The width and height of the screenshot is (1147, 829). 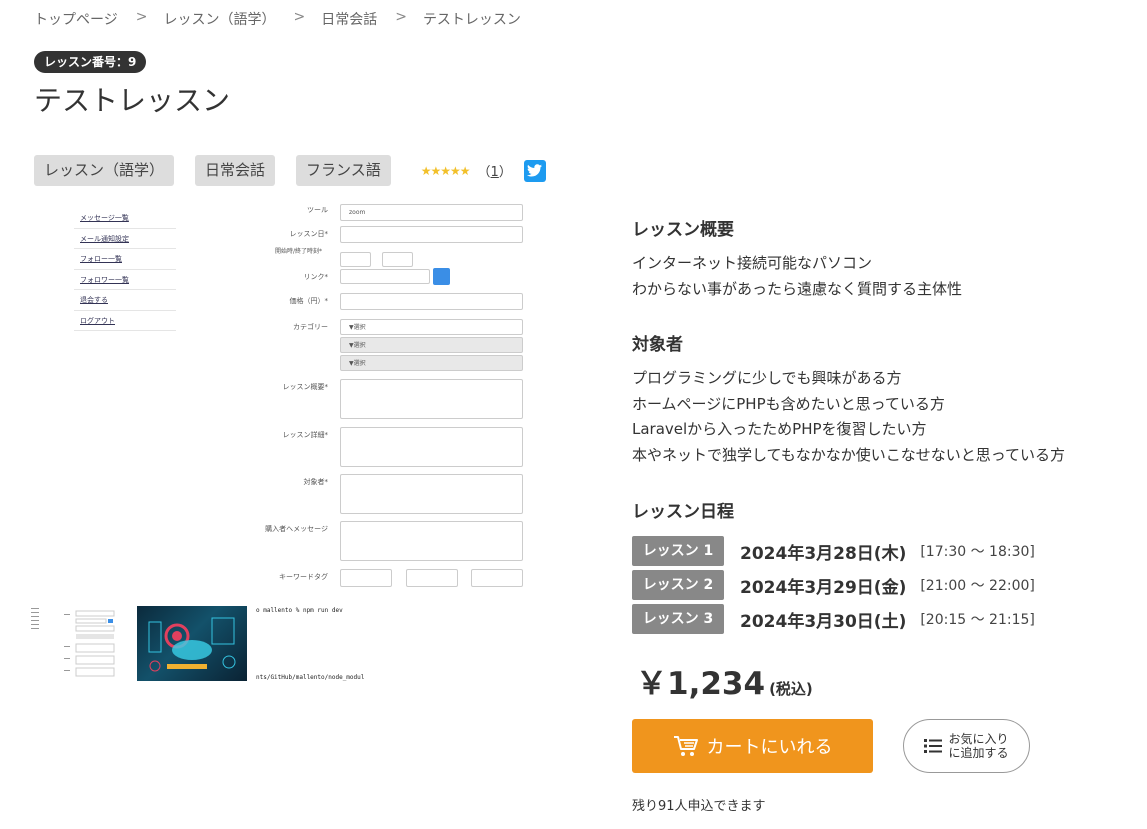 I want to click on image-form-label: レッスン詳細*, so click(x=305, y=435).